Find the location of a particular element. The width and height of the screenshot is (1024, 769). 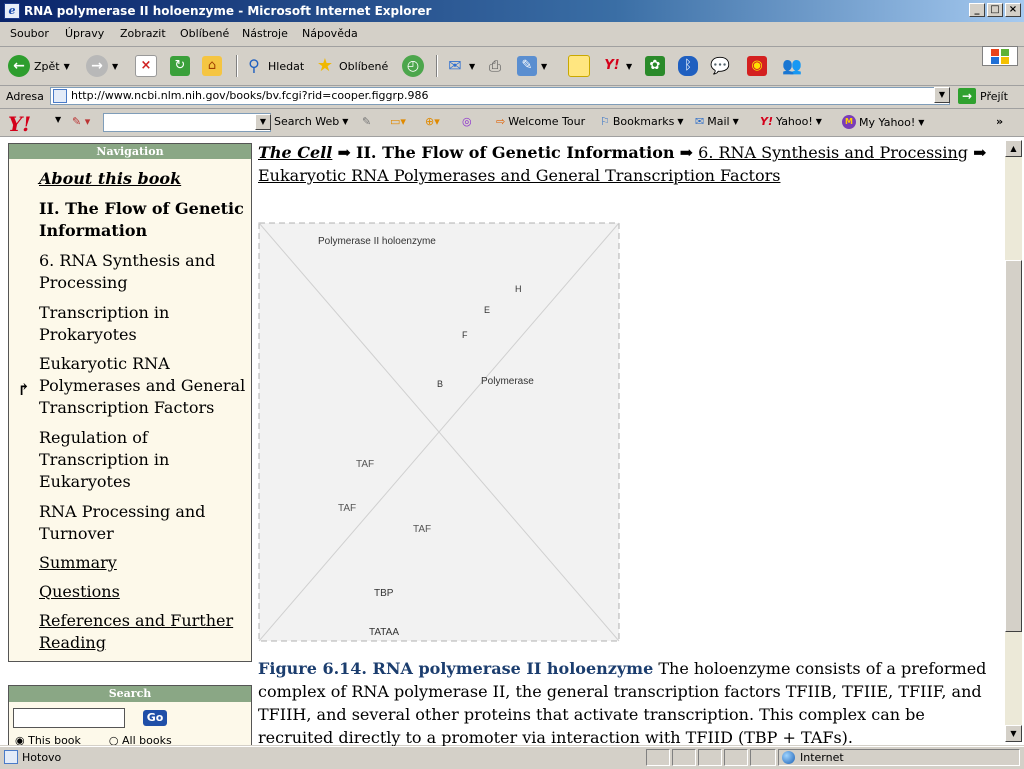

close-button: × is located at coordinates (1013, 10).